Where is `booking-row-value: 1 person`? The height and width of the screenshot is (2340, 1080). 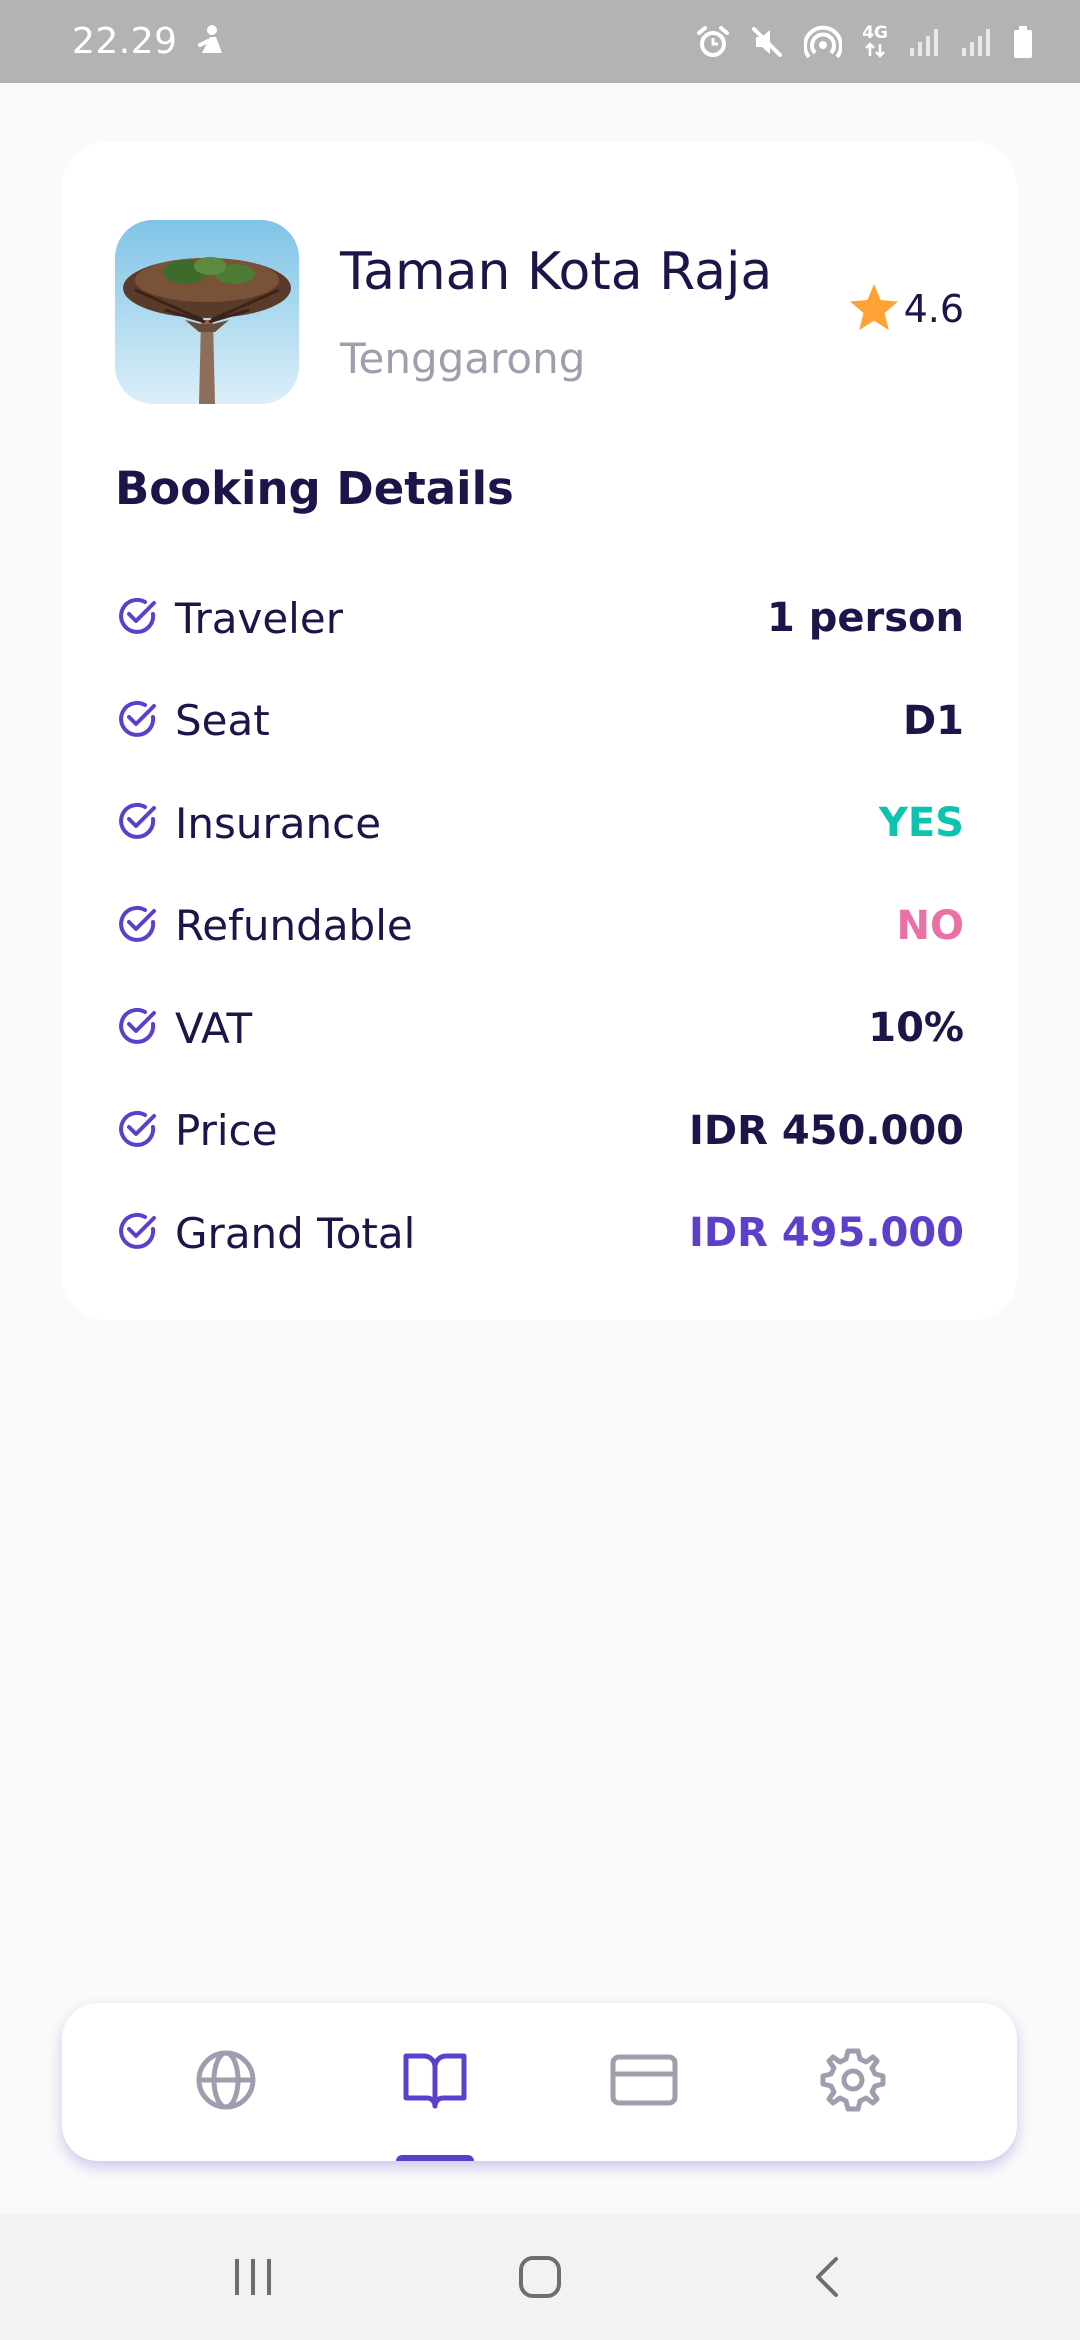 booking-row-value: 1 person is located at coordinates (865, 618).